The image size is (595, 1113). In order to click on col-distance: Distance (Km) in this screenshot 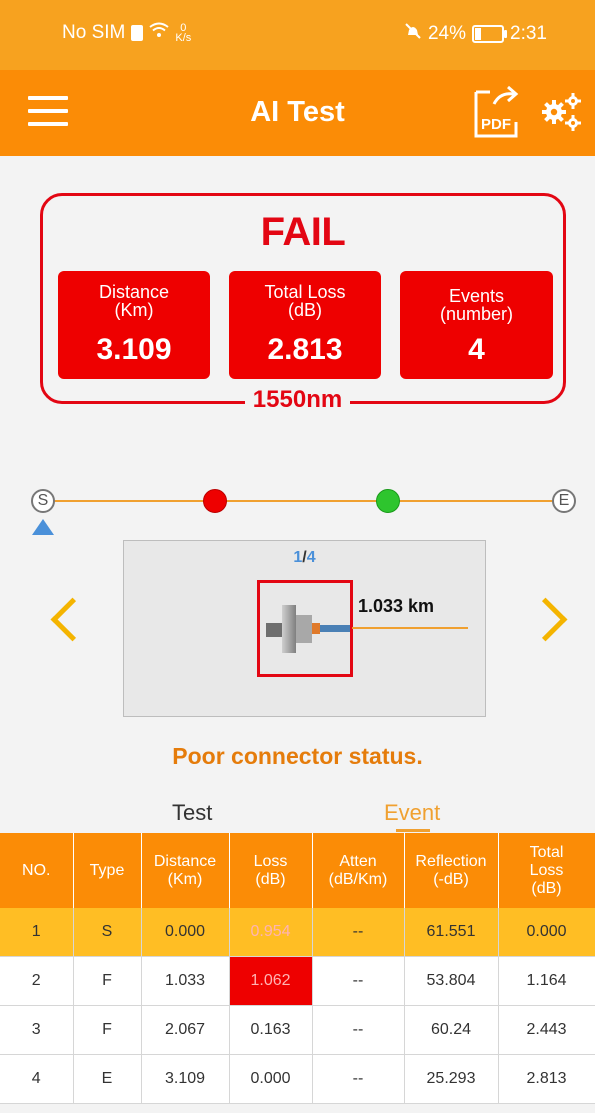, I will do `click(185, 870)`.